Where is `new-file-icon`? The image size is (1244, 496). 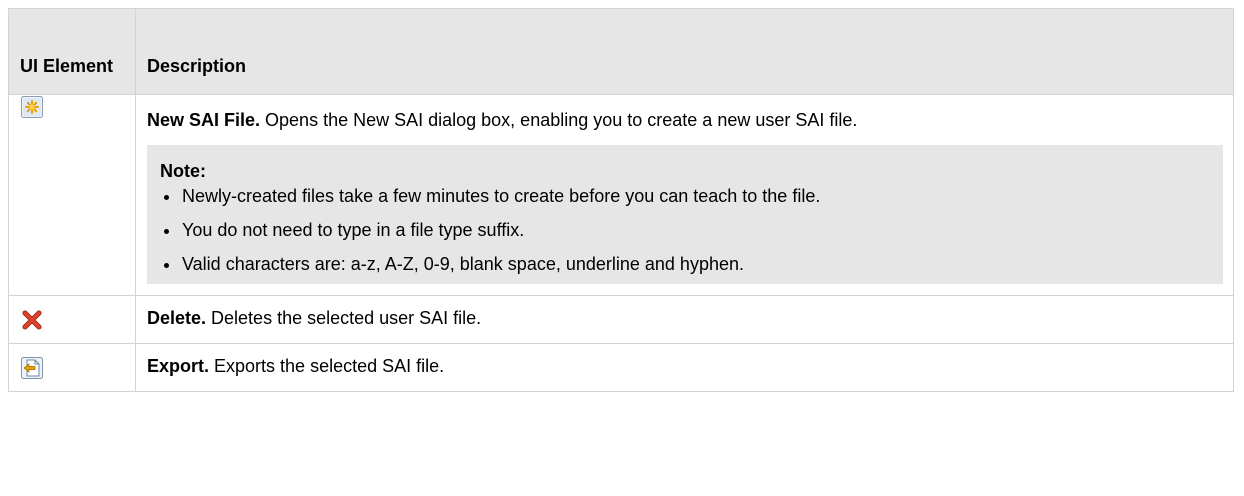 new-file-icon is located at coordinates (32, 107).